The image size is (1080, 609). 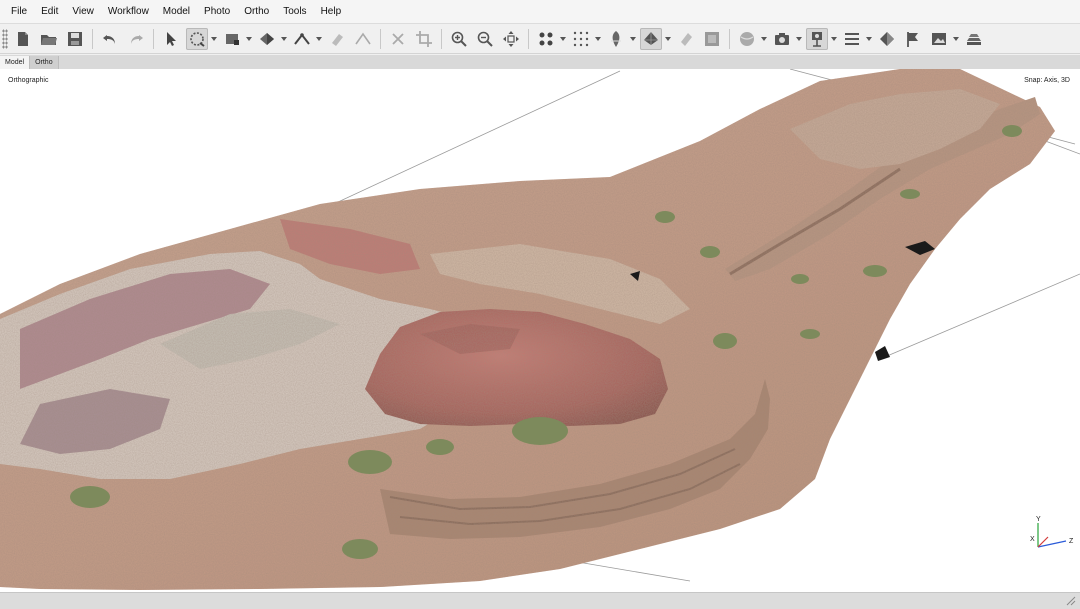 I want to click on save-icon, so click(x=75, y=39).